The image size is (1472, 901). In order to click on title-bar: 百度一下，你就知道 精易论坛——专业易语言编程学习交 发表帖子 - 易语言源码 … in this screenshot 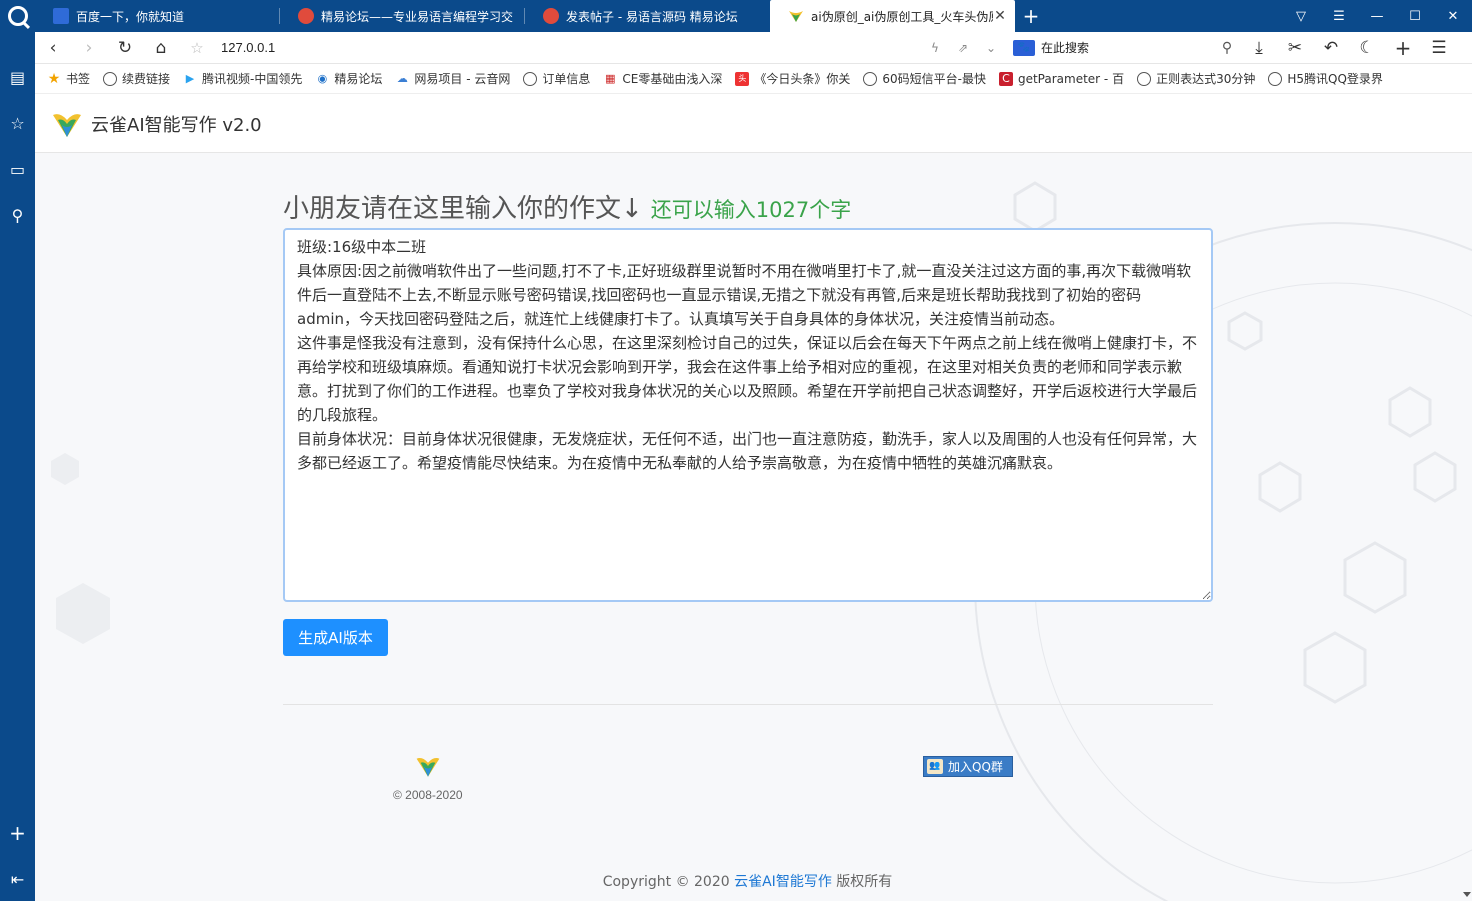, I will do `click(736, 16)`.